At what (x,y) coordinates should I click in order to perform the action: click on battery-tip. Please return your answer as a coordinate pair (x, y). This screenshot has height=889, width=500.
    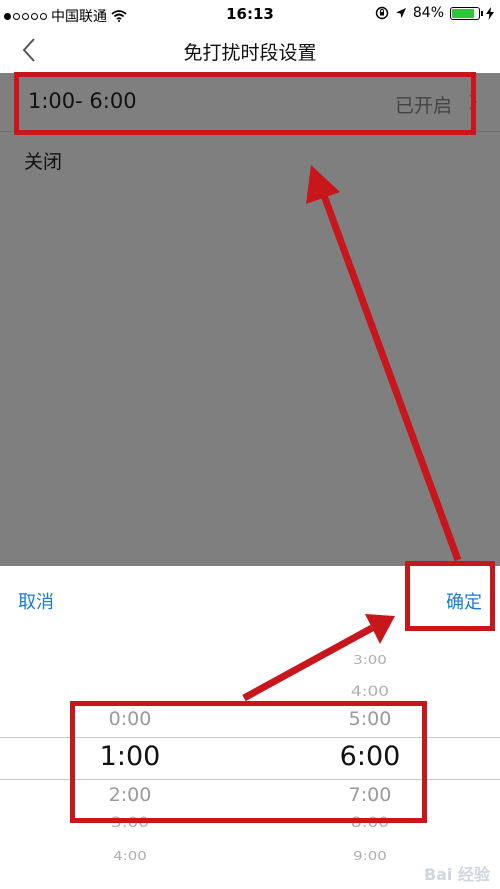
    Looking at the image, I should click on (482, 13).